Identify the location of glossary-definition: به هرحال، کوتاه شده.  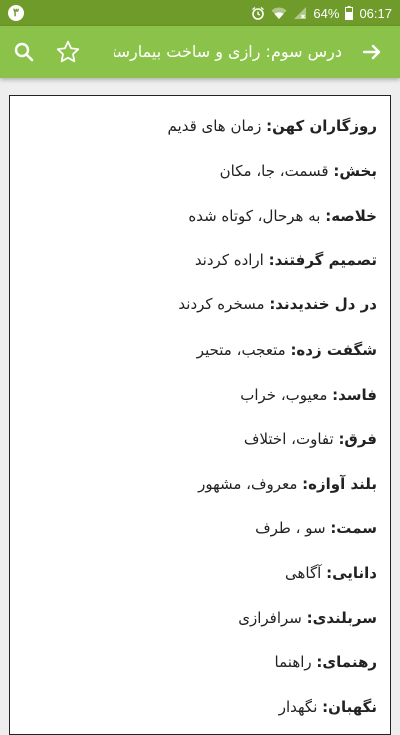
(257, 216).